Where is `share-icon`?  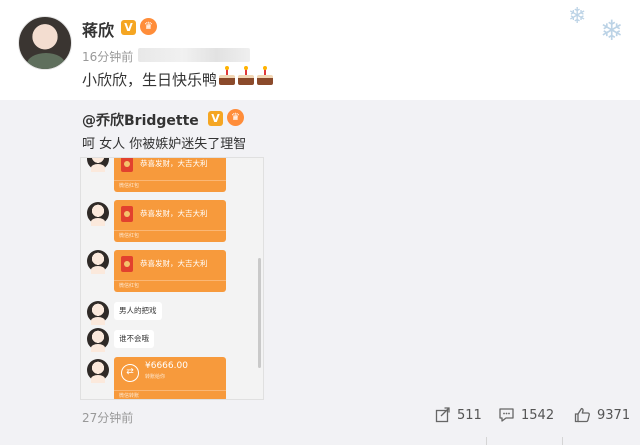
share-icon is located at coordinates (442, 415).